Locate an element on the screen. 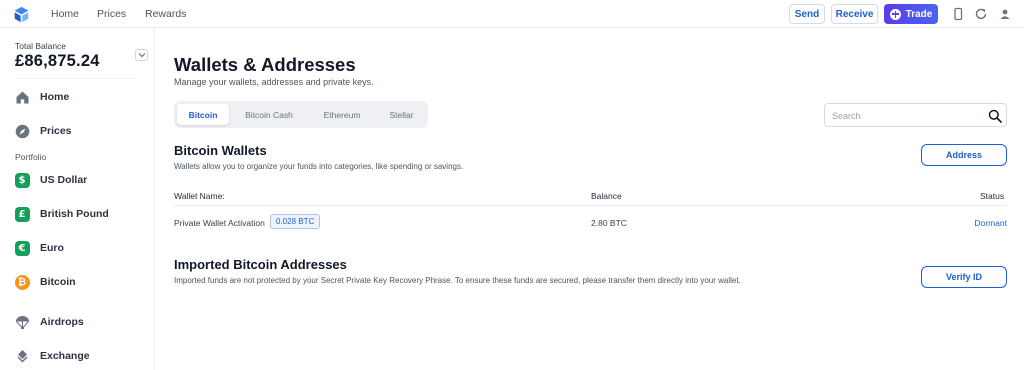 This screenshot has width=1024, height=370. wallet-balance-cell: 2.80 BTC is located at coordinates (609, 223).